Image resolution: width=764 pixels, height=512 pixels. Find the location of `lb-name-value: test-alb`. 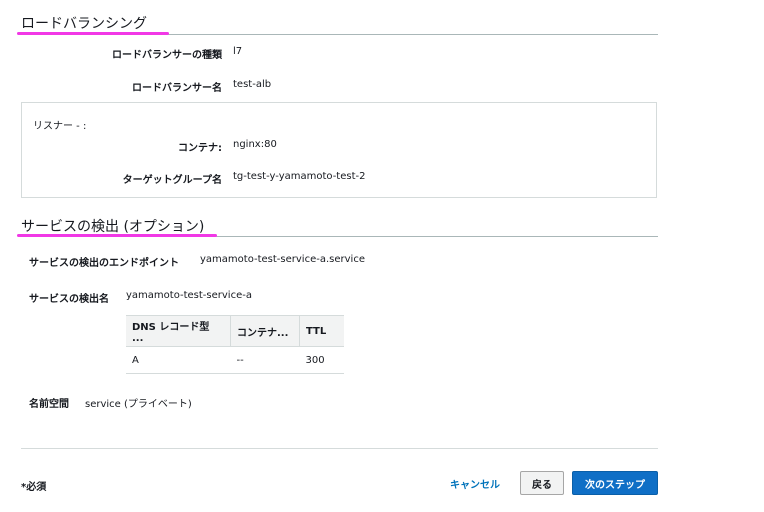

lb-name-value: test-alb is located at coordinates (252, 84).